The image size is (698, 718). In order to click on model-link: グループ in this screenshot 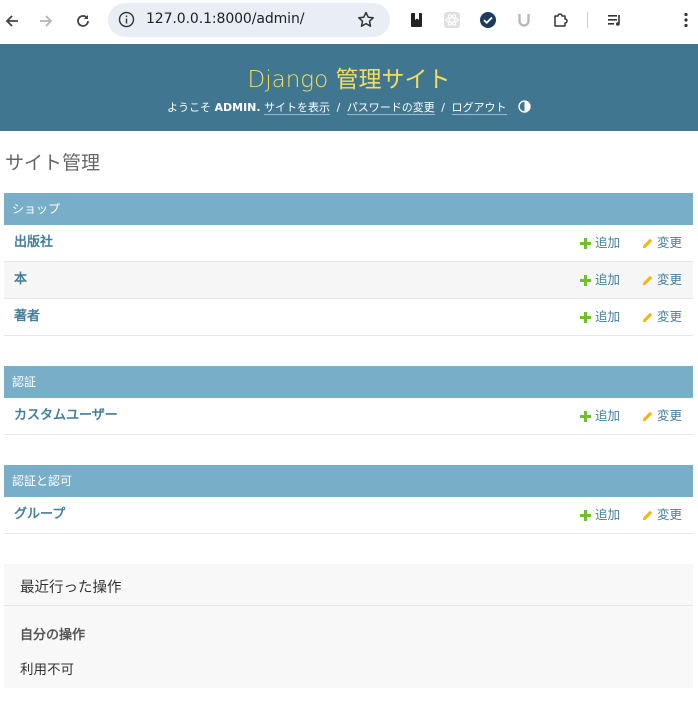, I will do `click(39, 515)`.